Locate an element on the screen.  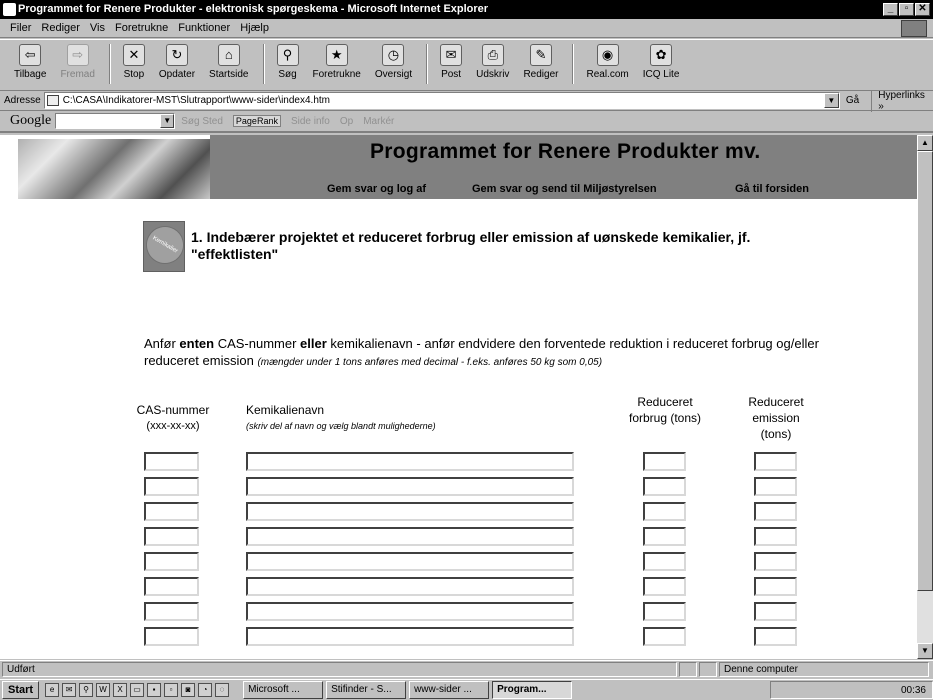
google-page-info: Side info is located at coordinates (310, 121).